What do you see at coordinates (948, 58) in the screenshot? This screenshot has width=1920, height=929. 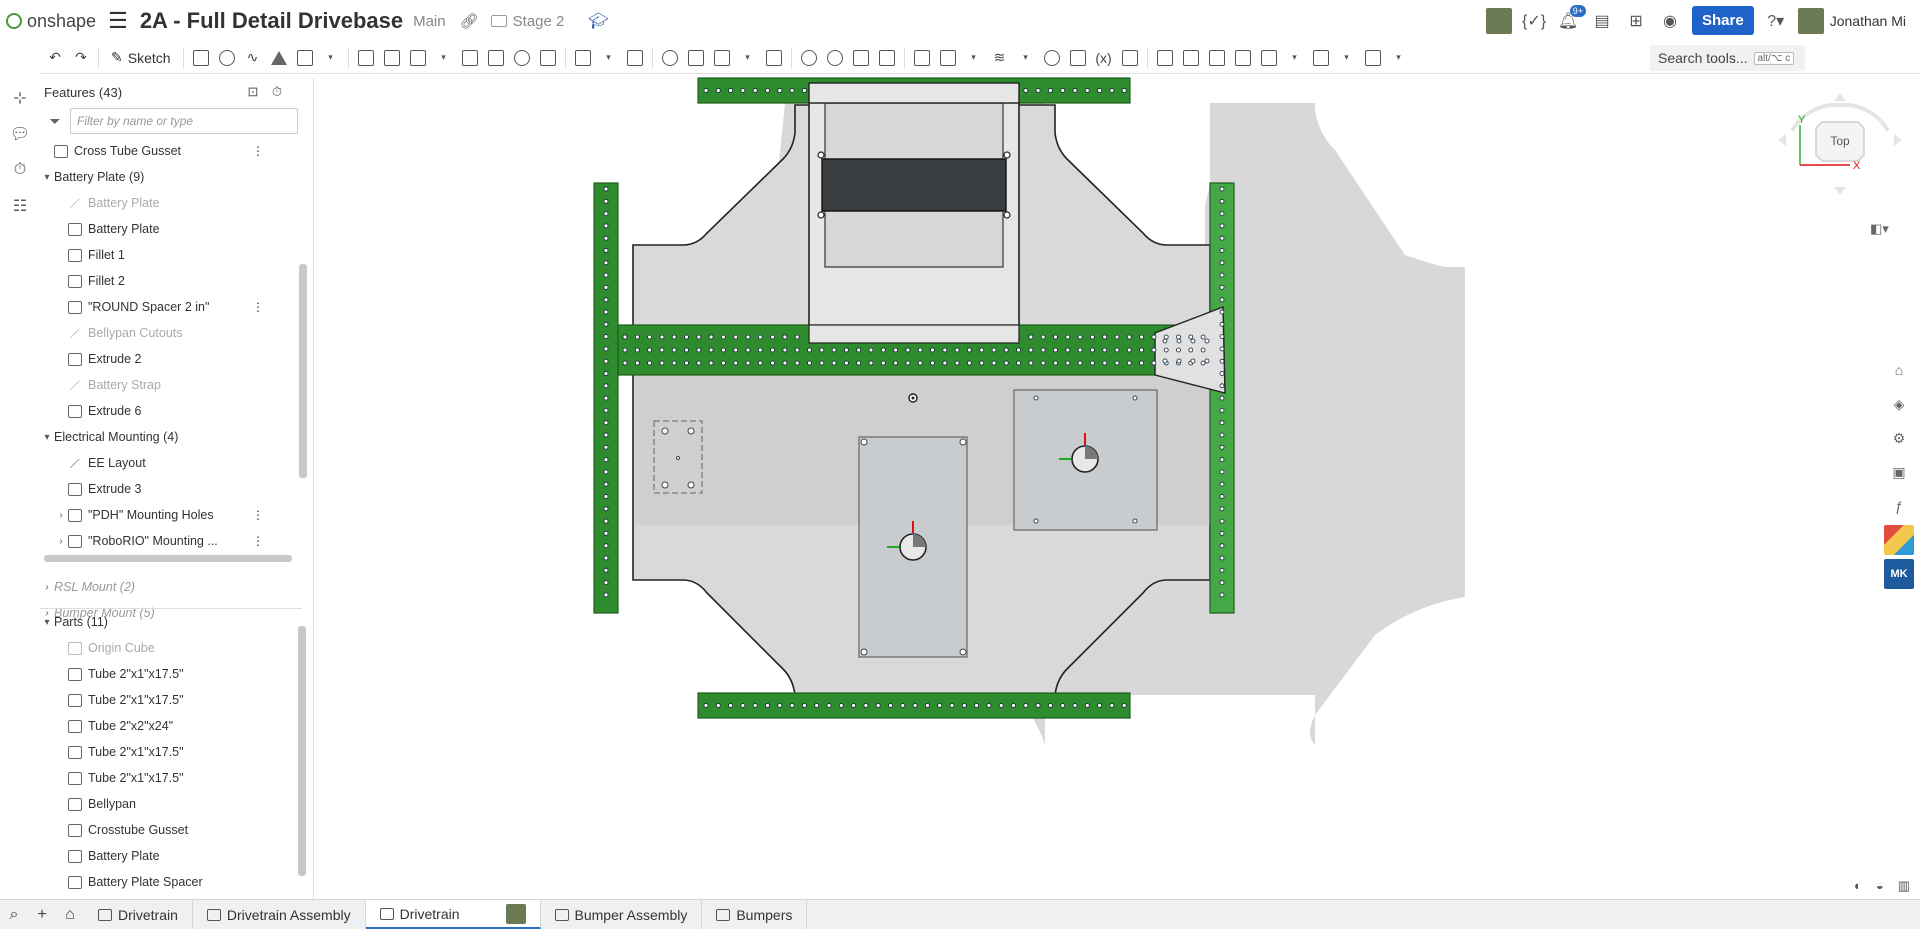 I see `mate-connector-icon` at bounding box center [948, 58].